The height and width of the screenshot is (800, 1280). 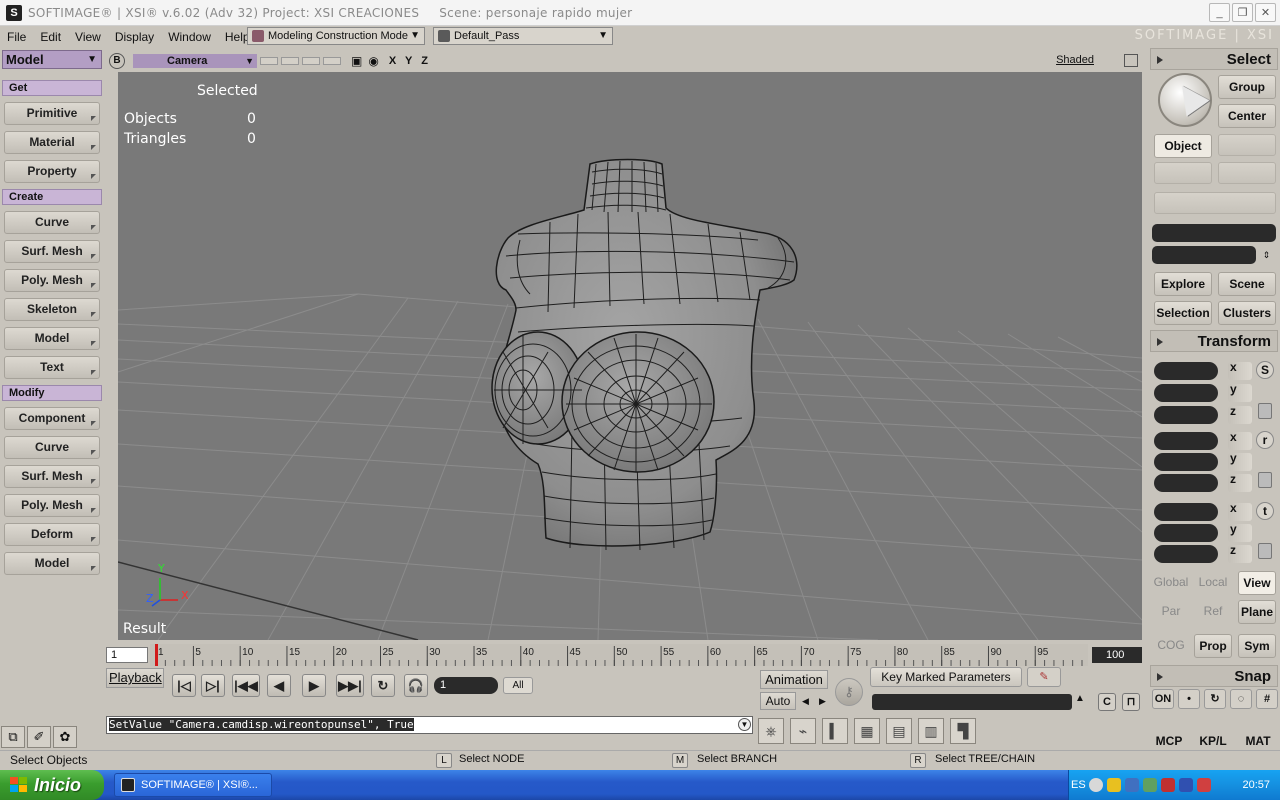 What do you see at coordinates (849, 692) in the screenshot?
I see `key-icon: ⚷` at bounding box center [849, 692].